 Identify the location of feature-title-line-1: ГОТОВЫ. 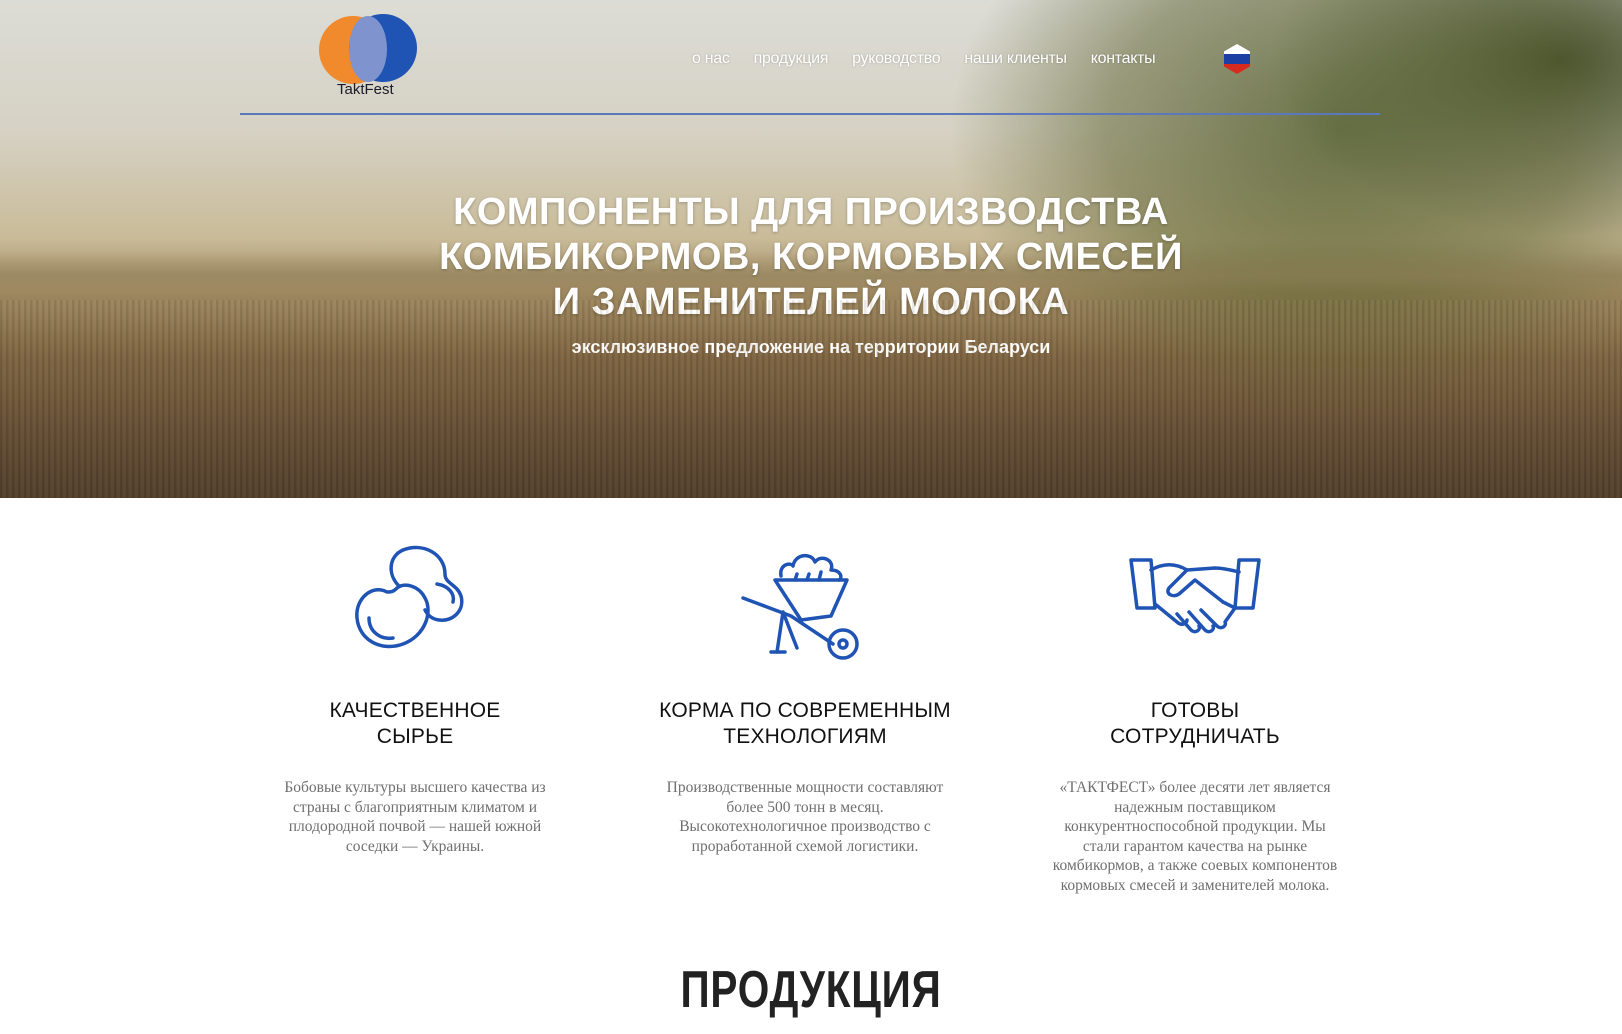
(1195, 710).